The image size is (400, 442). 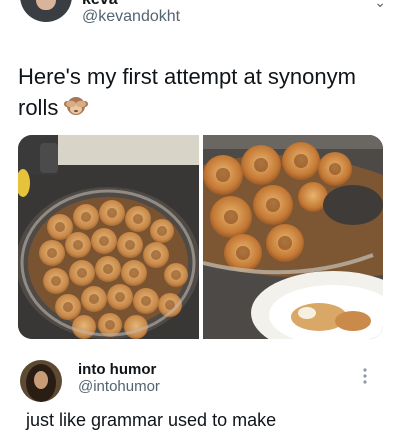 I want to click on author-avatar, so click(x=46, y=11).